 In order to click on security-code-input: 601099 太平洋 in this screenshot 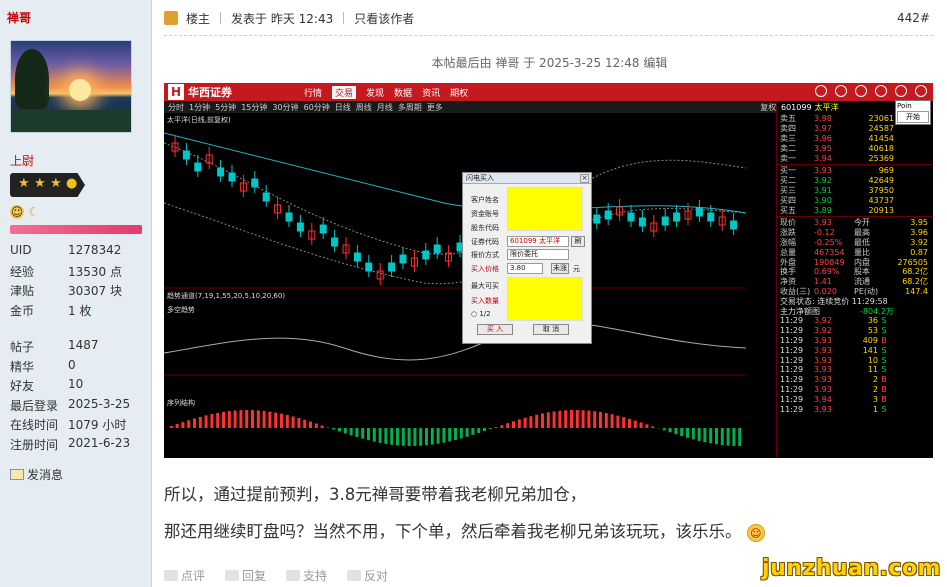, I will do `click(538, 241)`.